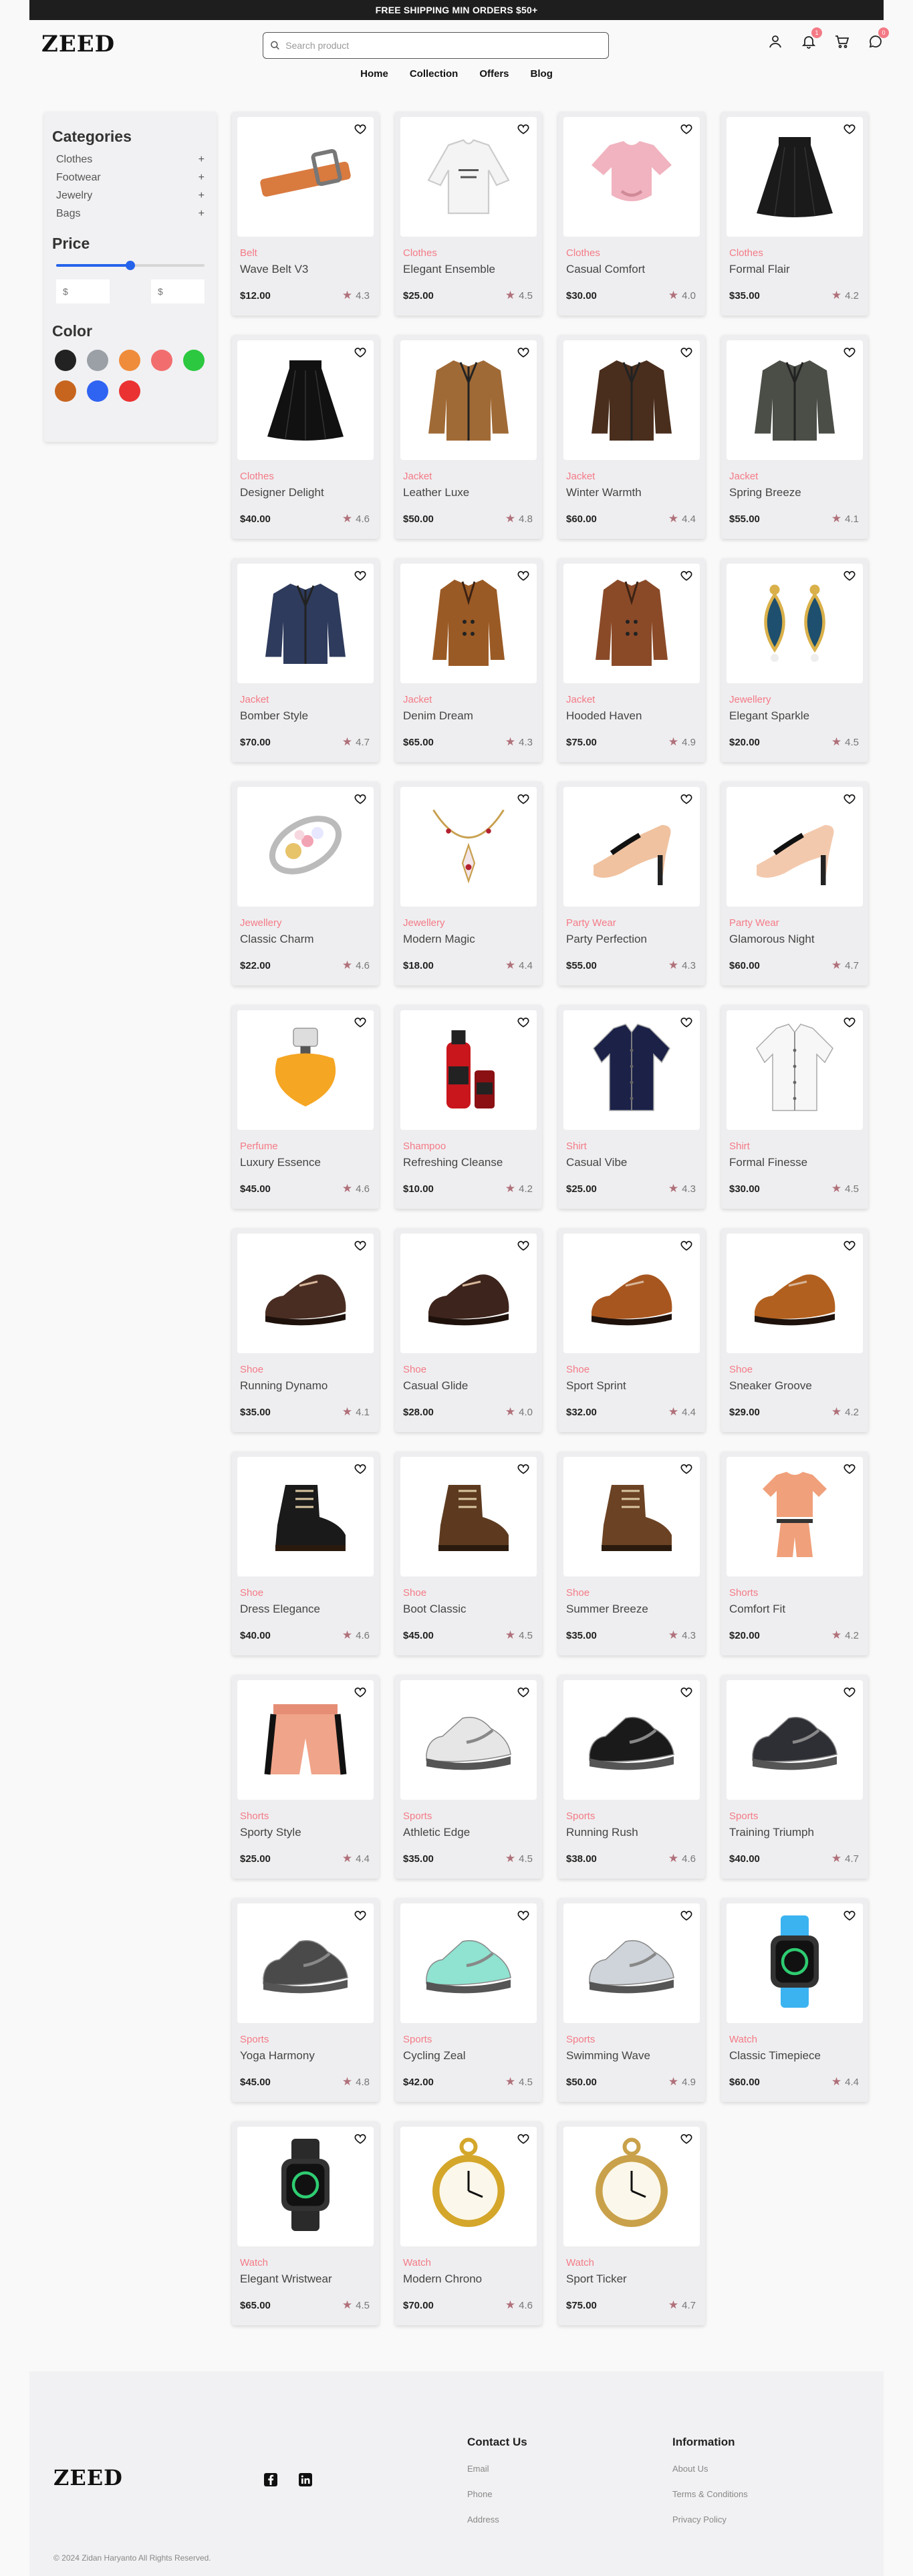 The height and width of the screenshot is (2576, 913). What do you see at coordinates (130, 265) in the screenshot?
I see `price-slider` at bounding box center [130, 265].